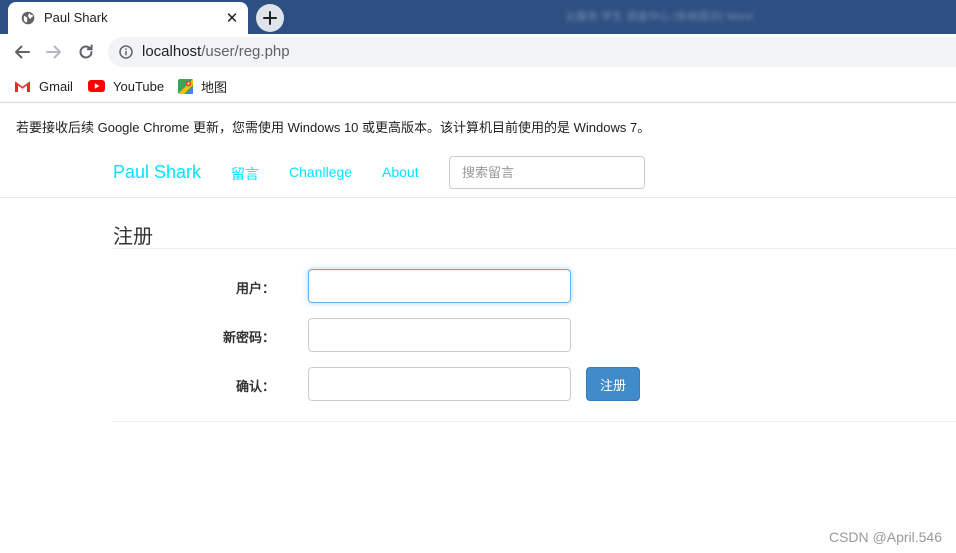 The width and height of the screenshot is (956, 553). What do you see at coordinates (133, 237) in the screenshot?
I see `page-title: 注册` at bounding box center [133, 237].